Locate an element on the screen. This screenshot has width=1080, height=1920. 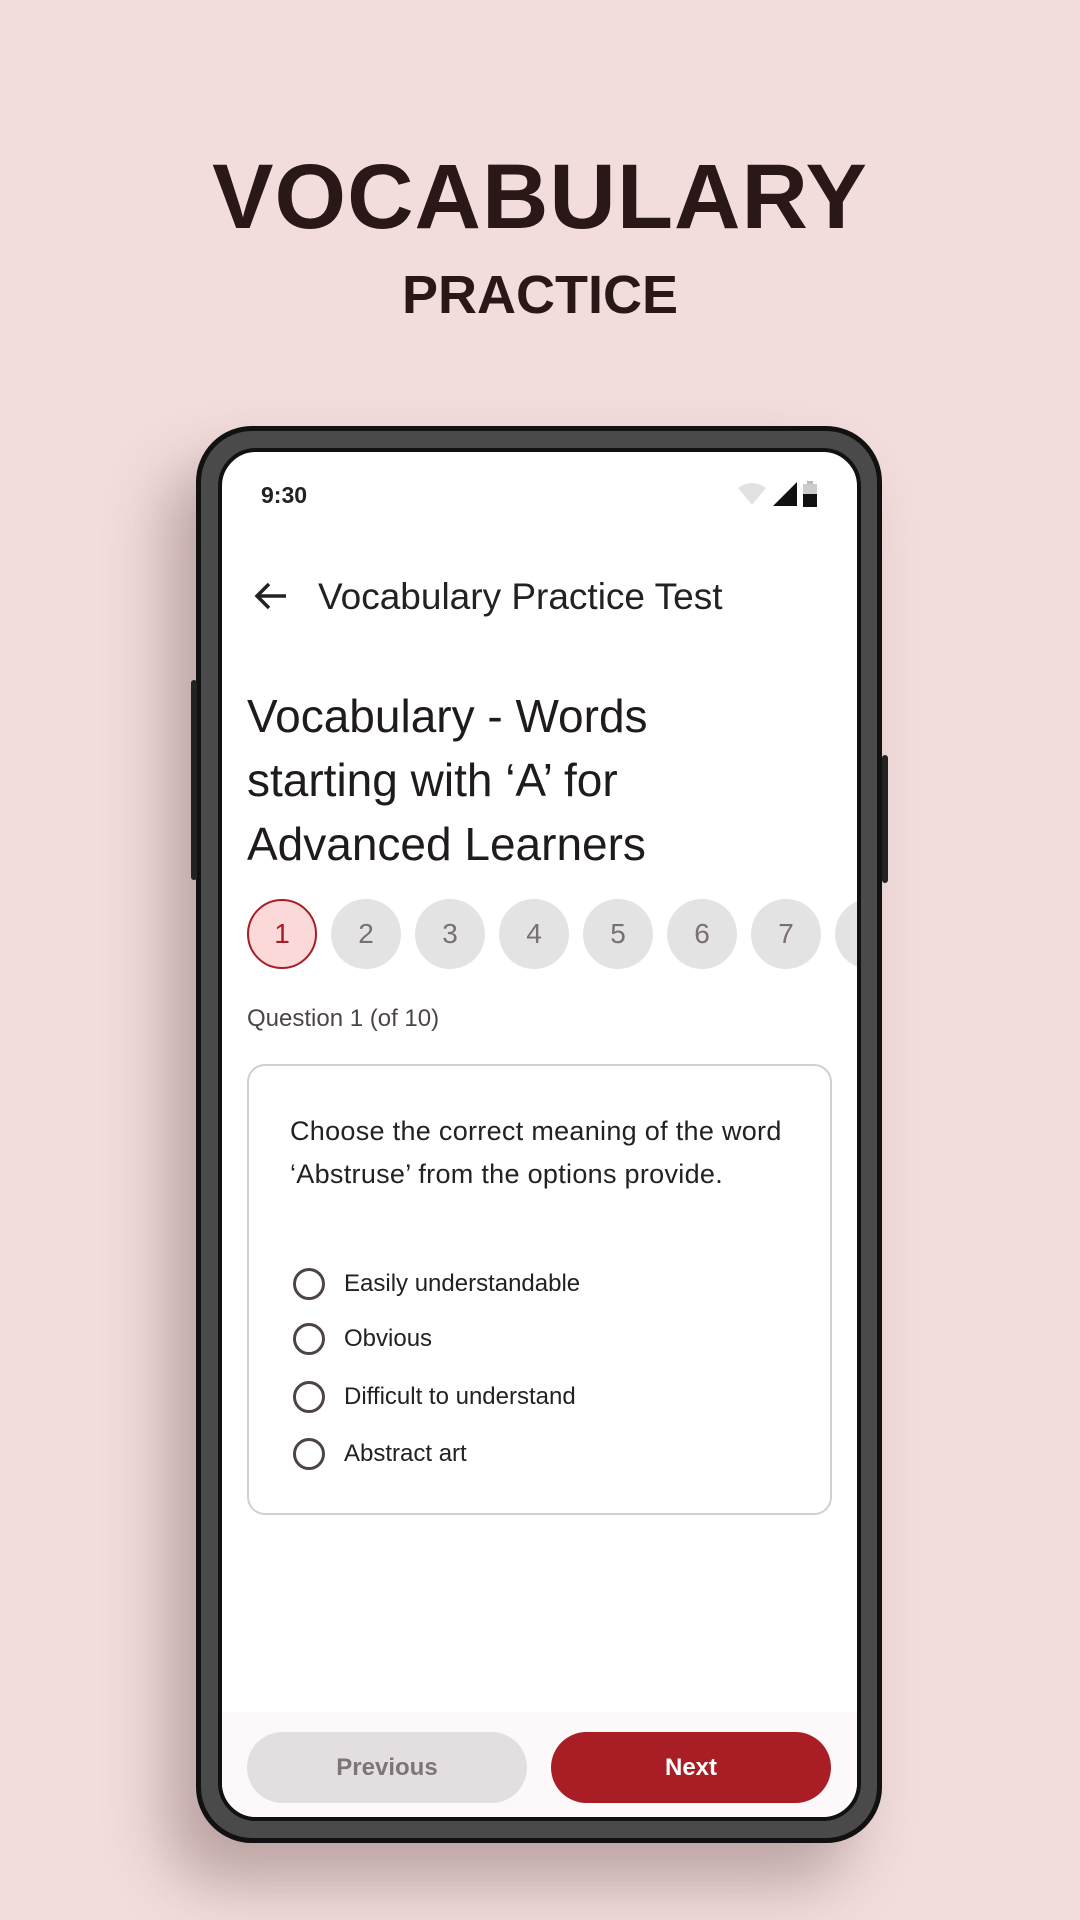
battery-icon is located at coordinates (810, 494).